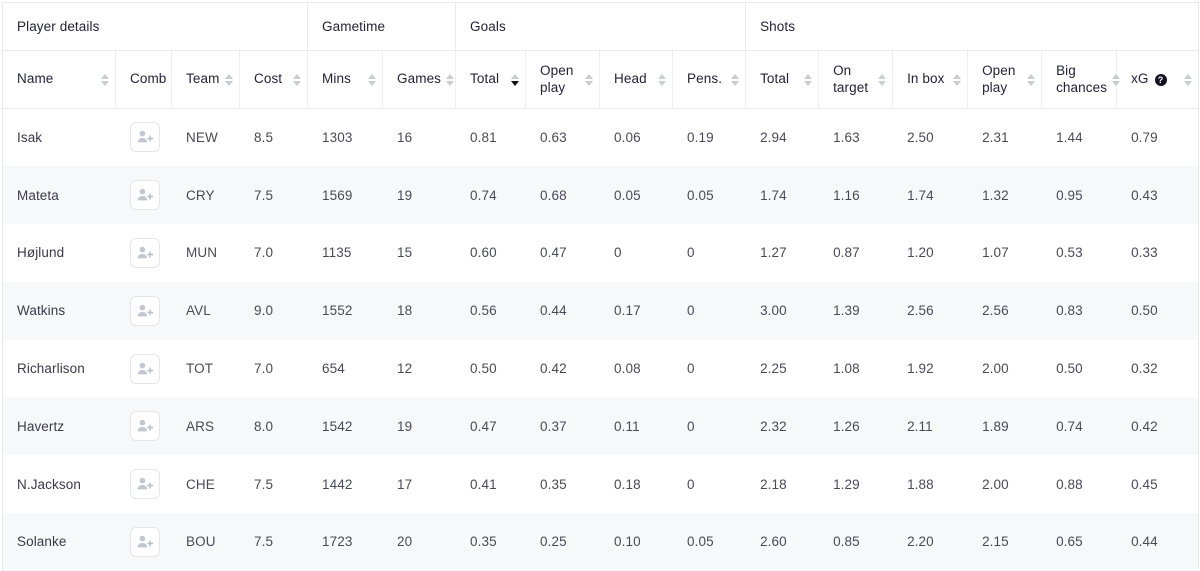 The height and width of the screenshot is (571, 1200). Describe the element at coordinates (336, 79) in the screenshot. I see `column-header-label: Mins` at that location.